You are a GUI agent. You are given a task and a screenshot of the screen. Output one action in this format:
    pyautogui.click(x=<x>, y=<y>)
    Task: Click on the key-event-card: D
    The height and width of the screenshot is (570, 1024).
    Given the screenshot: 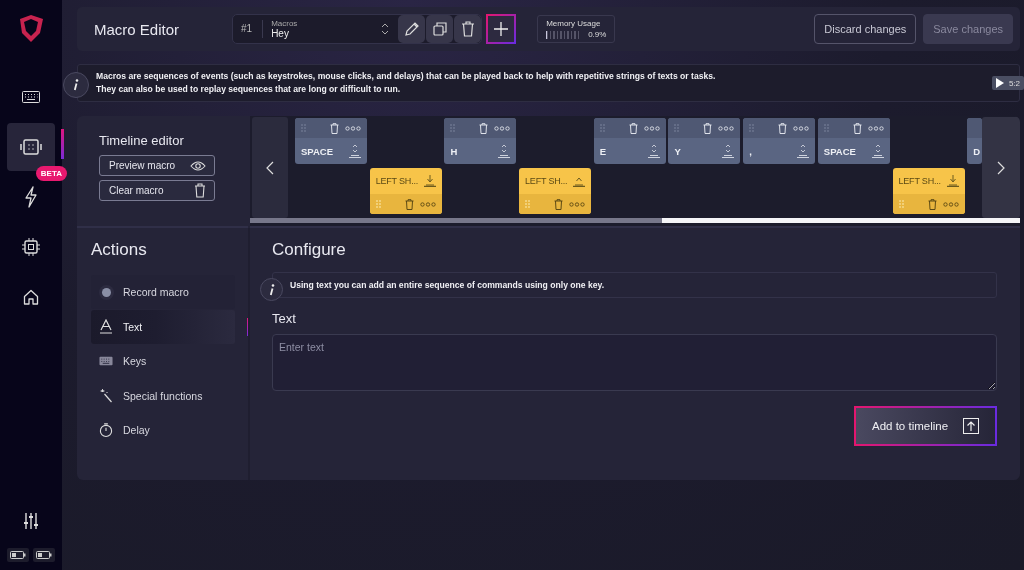 What is the action you would take?
    pyautogui.click(x=974, y=141)
    